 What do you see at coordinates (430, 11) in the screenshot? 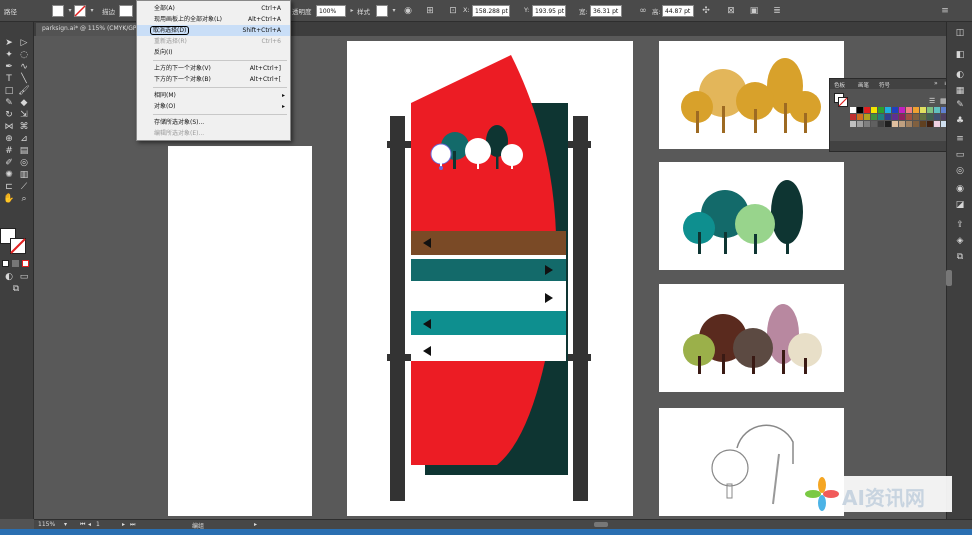
I see `align-icon: ⊞` at bounding box center [430, 11].